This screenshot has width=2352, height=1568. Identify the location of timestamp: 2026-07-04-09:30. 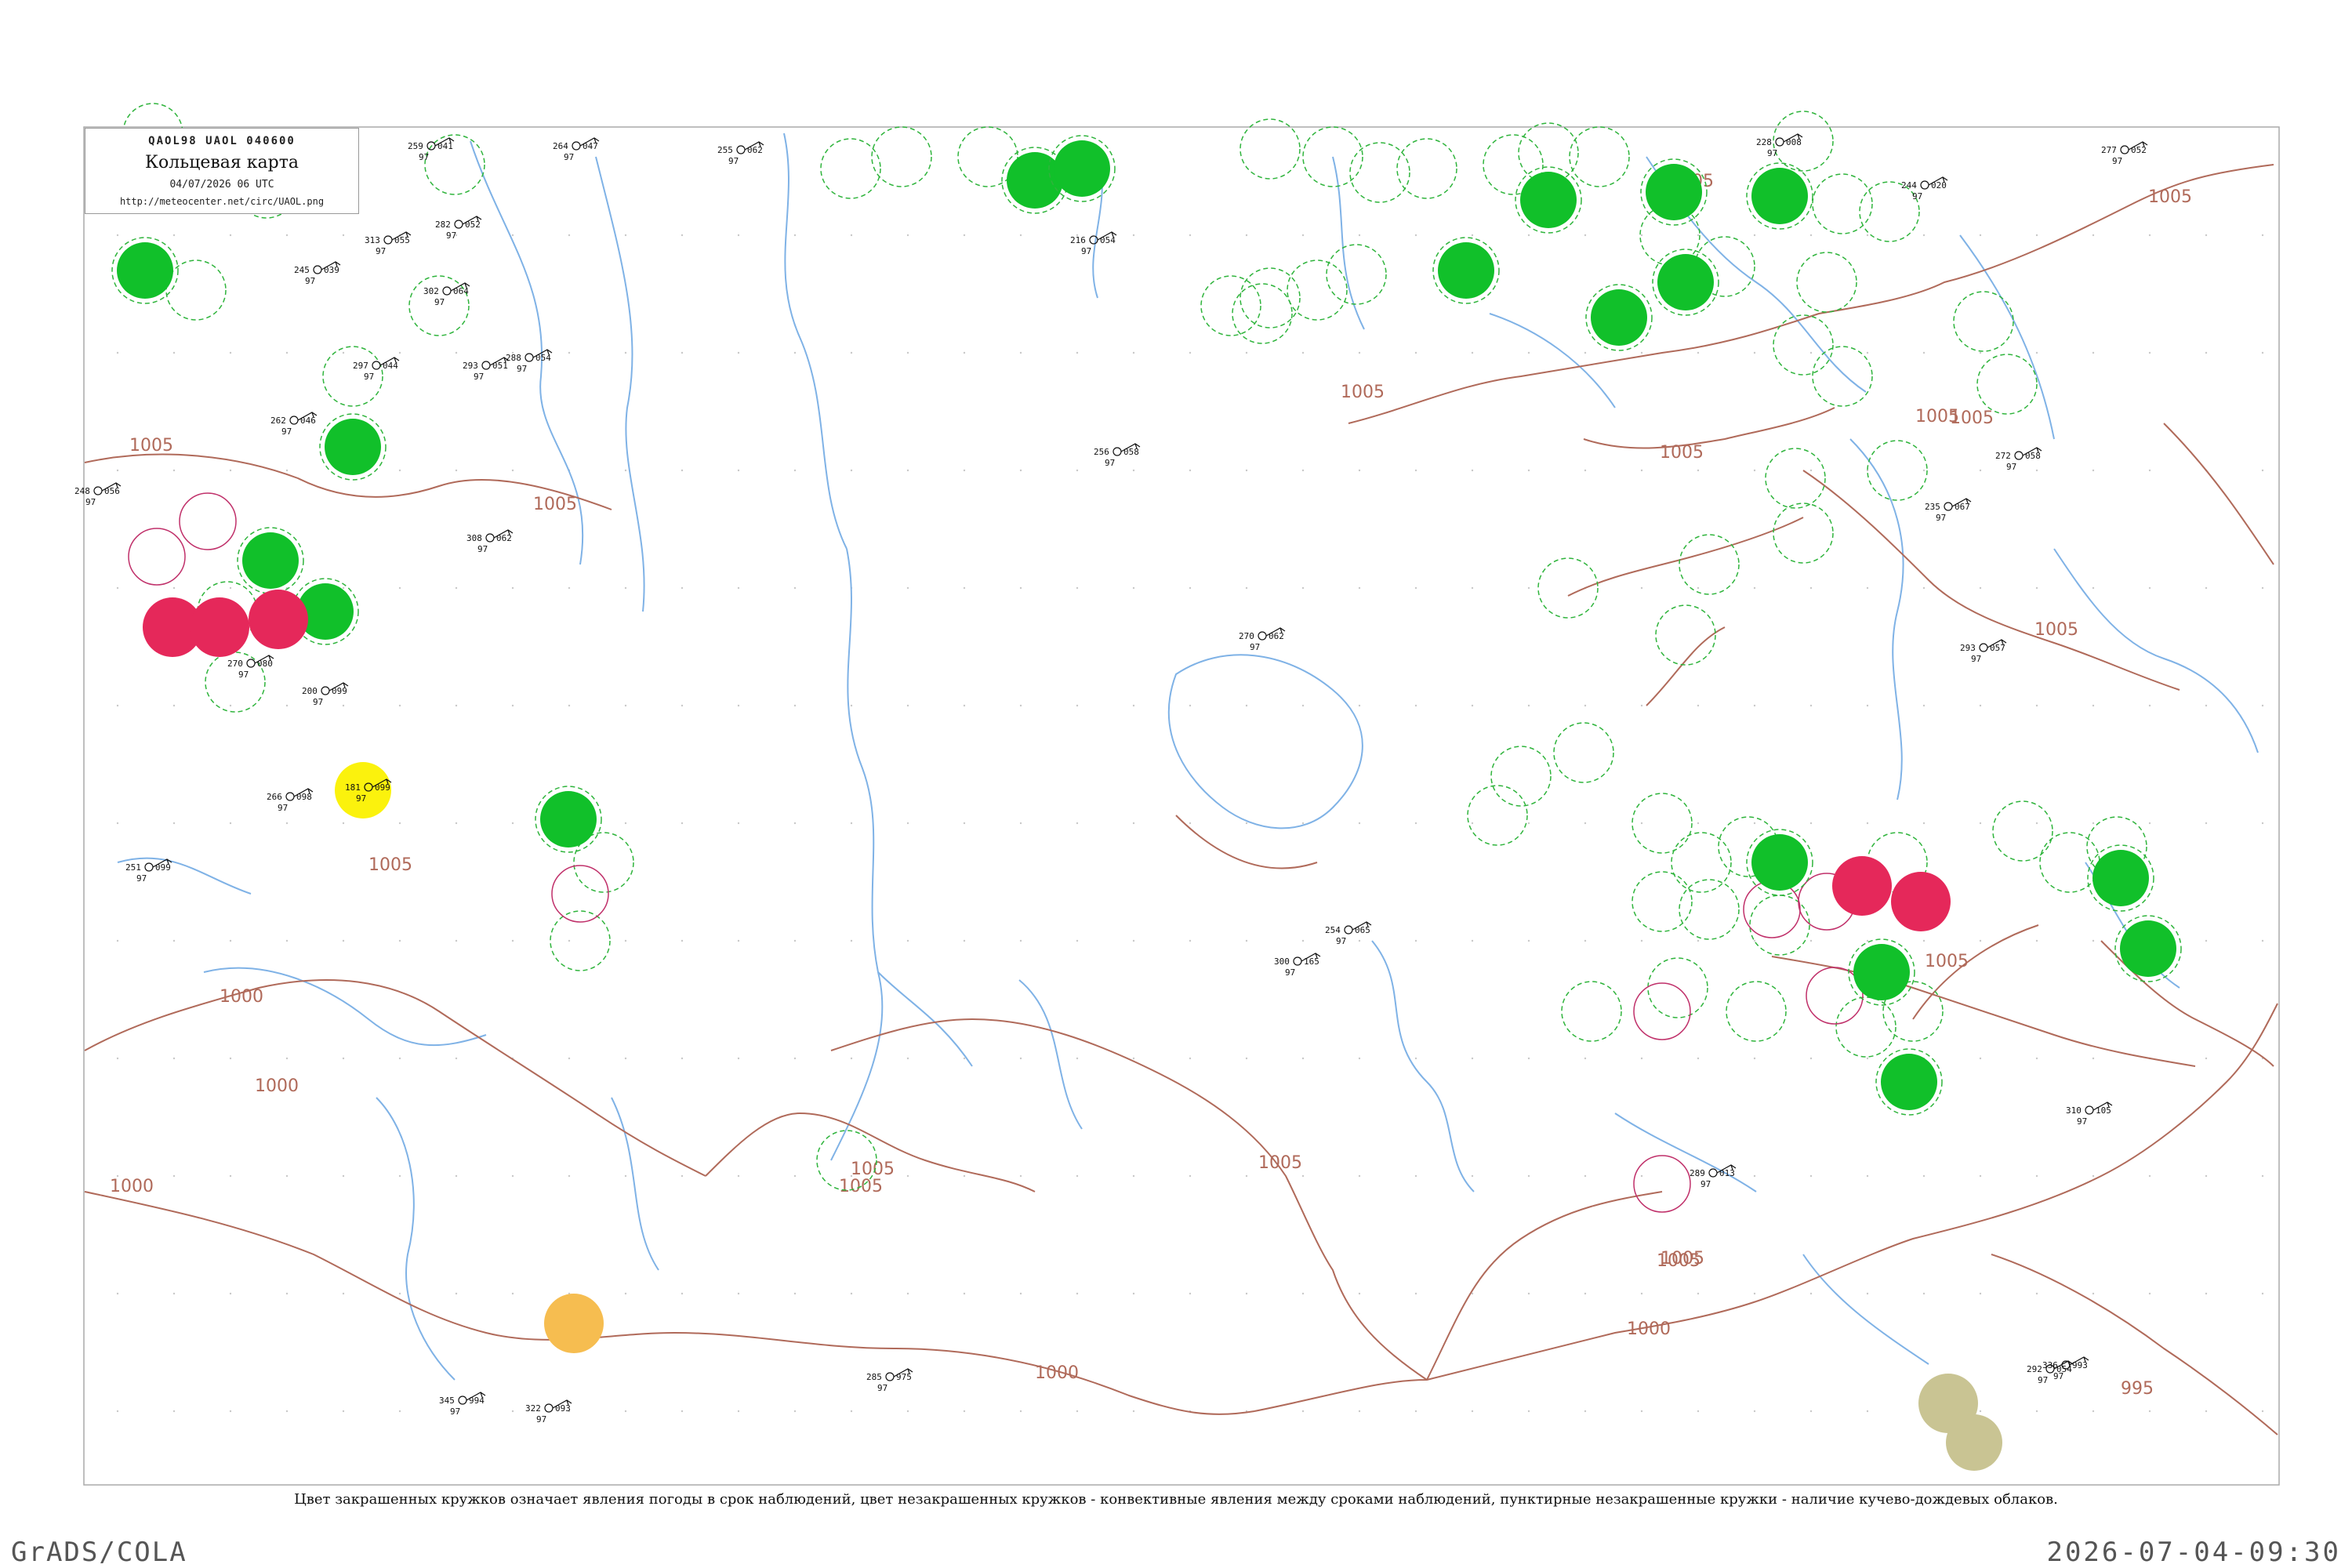
(2193, 1552).